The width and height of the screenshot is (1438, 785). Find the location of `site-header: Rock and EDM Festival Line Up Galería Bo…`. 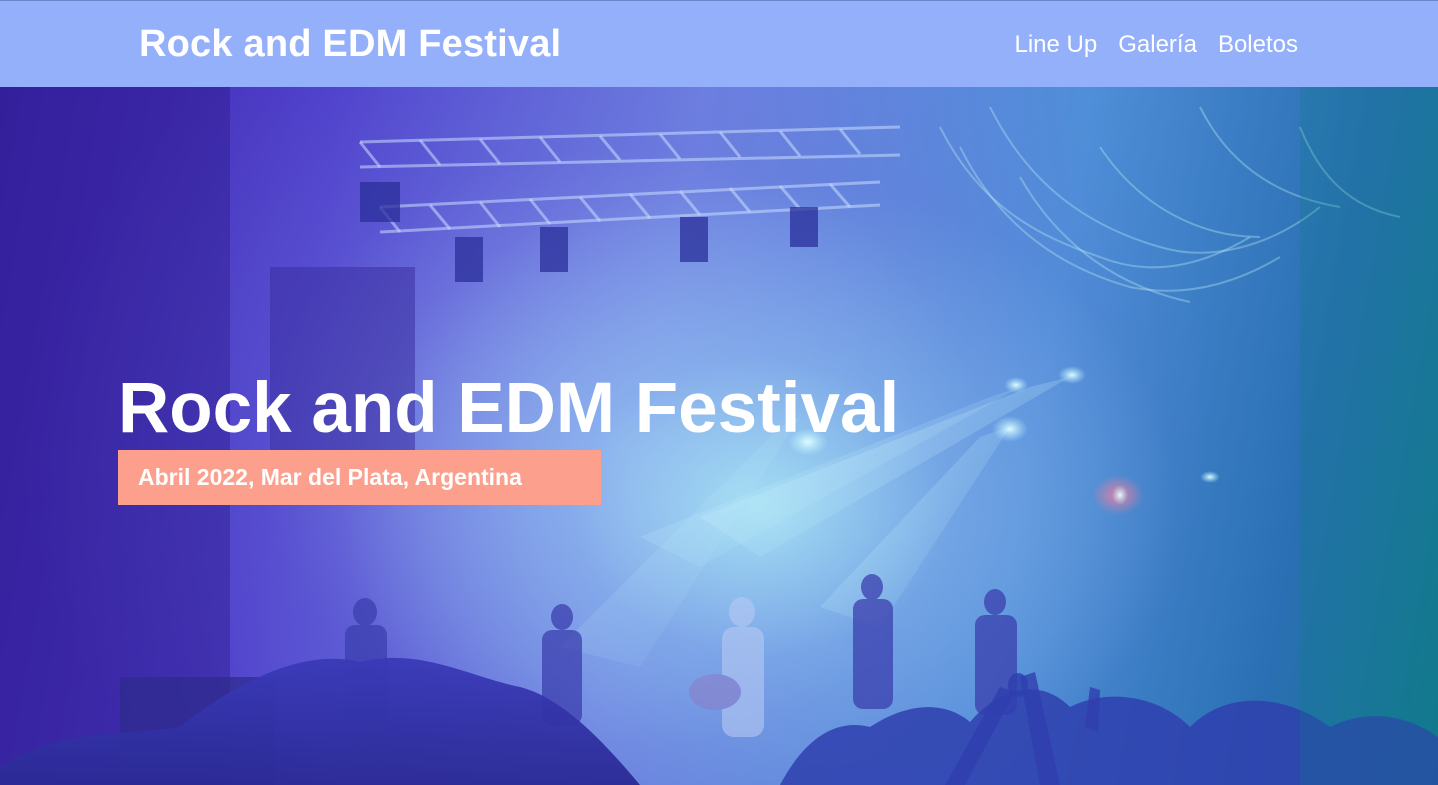

site-header: Rock and EDM Festival Line Up Galería Bo… is located at coordinates (719, 43).